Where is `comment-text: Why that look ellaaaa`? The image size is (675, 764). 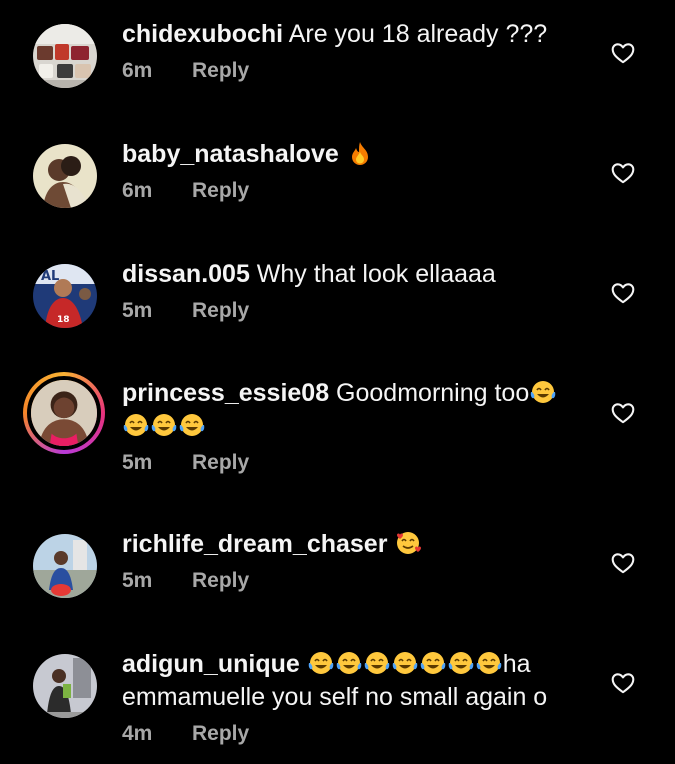 comment-text: Why that look ellaaaa is located at coordinates (372, 274).